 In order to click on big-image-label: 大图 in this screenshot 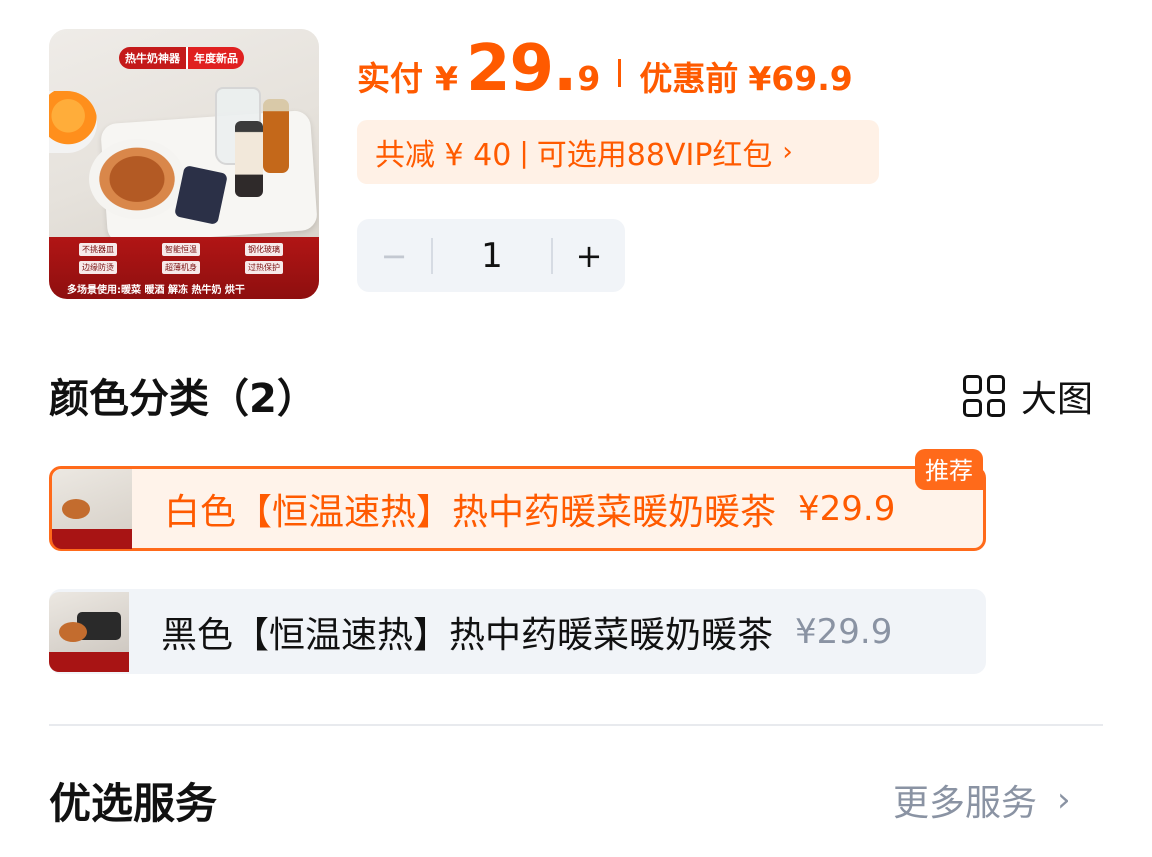, I will do `click(1057, 399)`.